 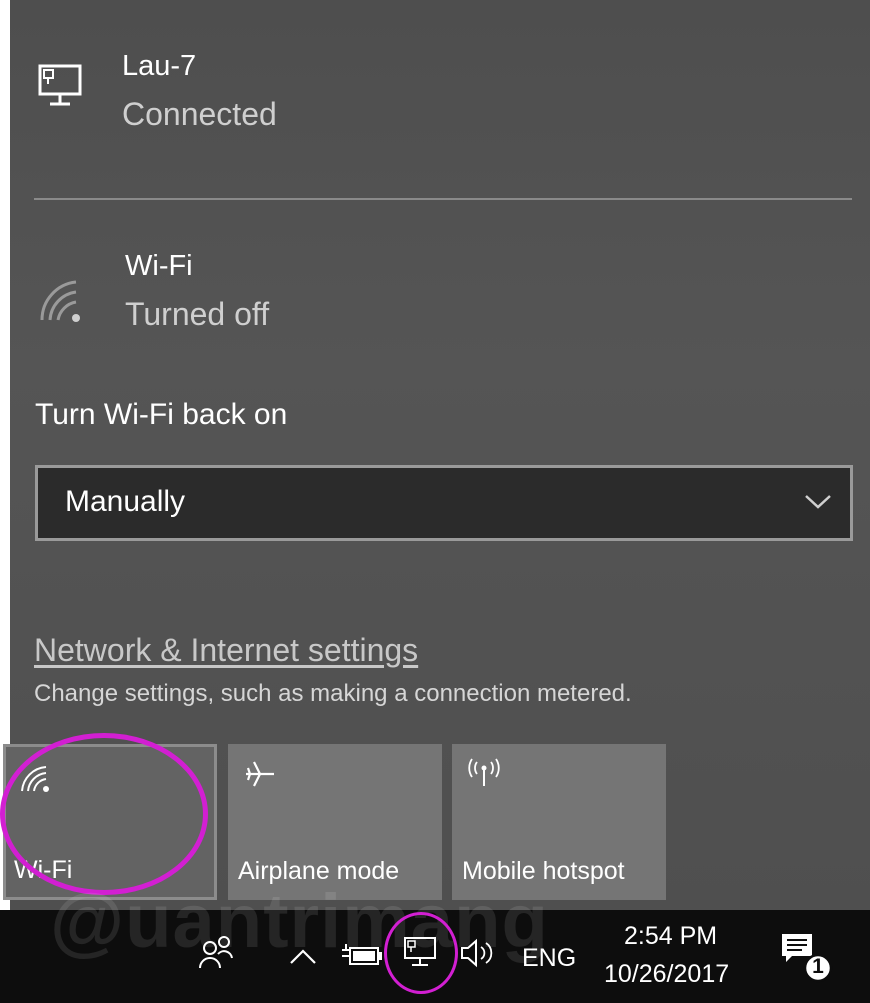 What do you see at coordinates (43, 870) in the screenshot?
I see `tile-label: Wi-Fi` at bounding box center [43, 870].